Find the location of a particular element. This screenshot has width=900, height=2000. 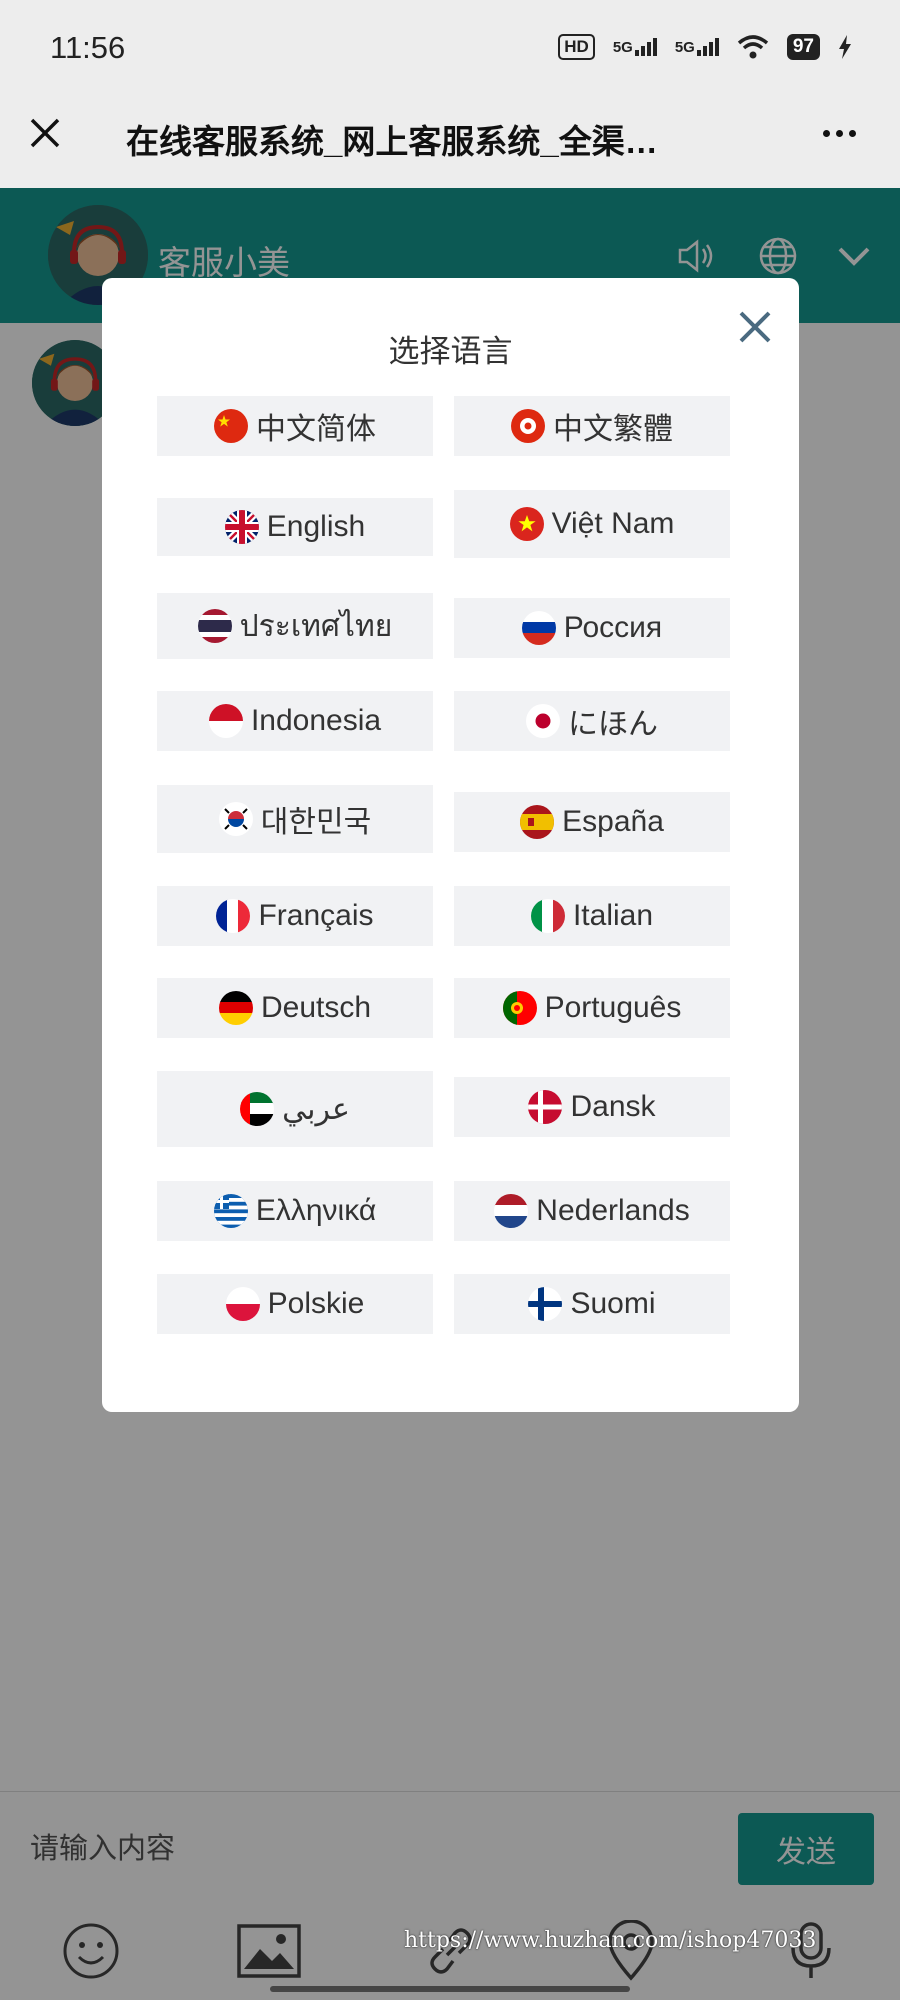

language-option: Polskie is located at coordinates (295, 1304).